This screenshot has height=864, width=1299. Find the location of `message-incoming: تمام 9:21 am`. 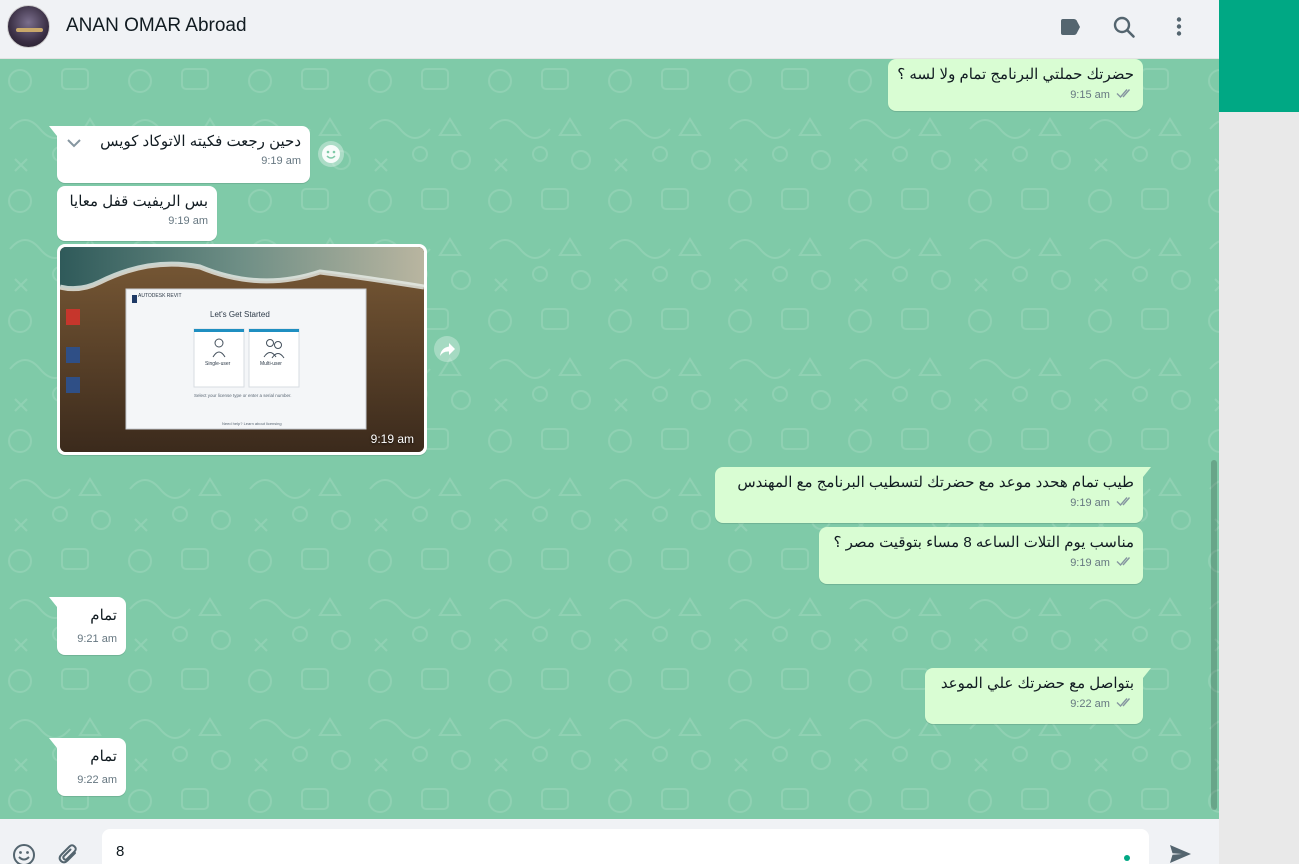

message-incoming: تمام 9:21 am is located at coordinates (87, 626).